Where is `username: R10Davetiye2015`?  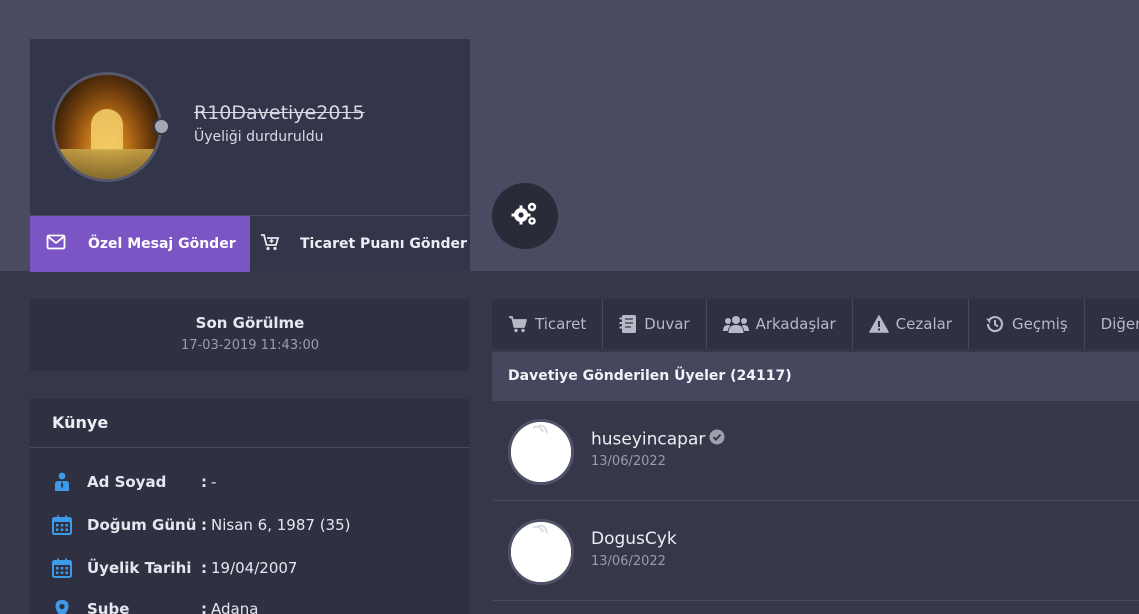
username: R10Davetiye2015 is located at coordinates (279, 113).